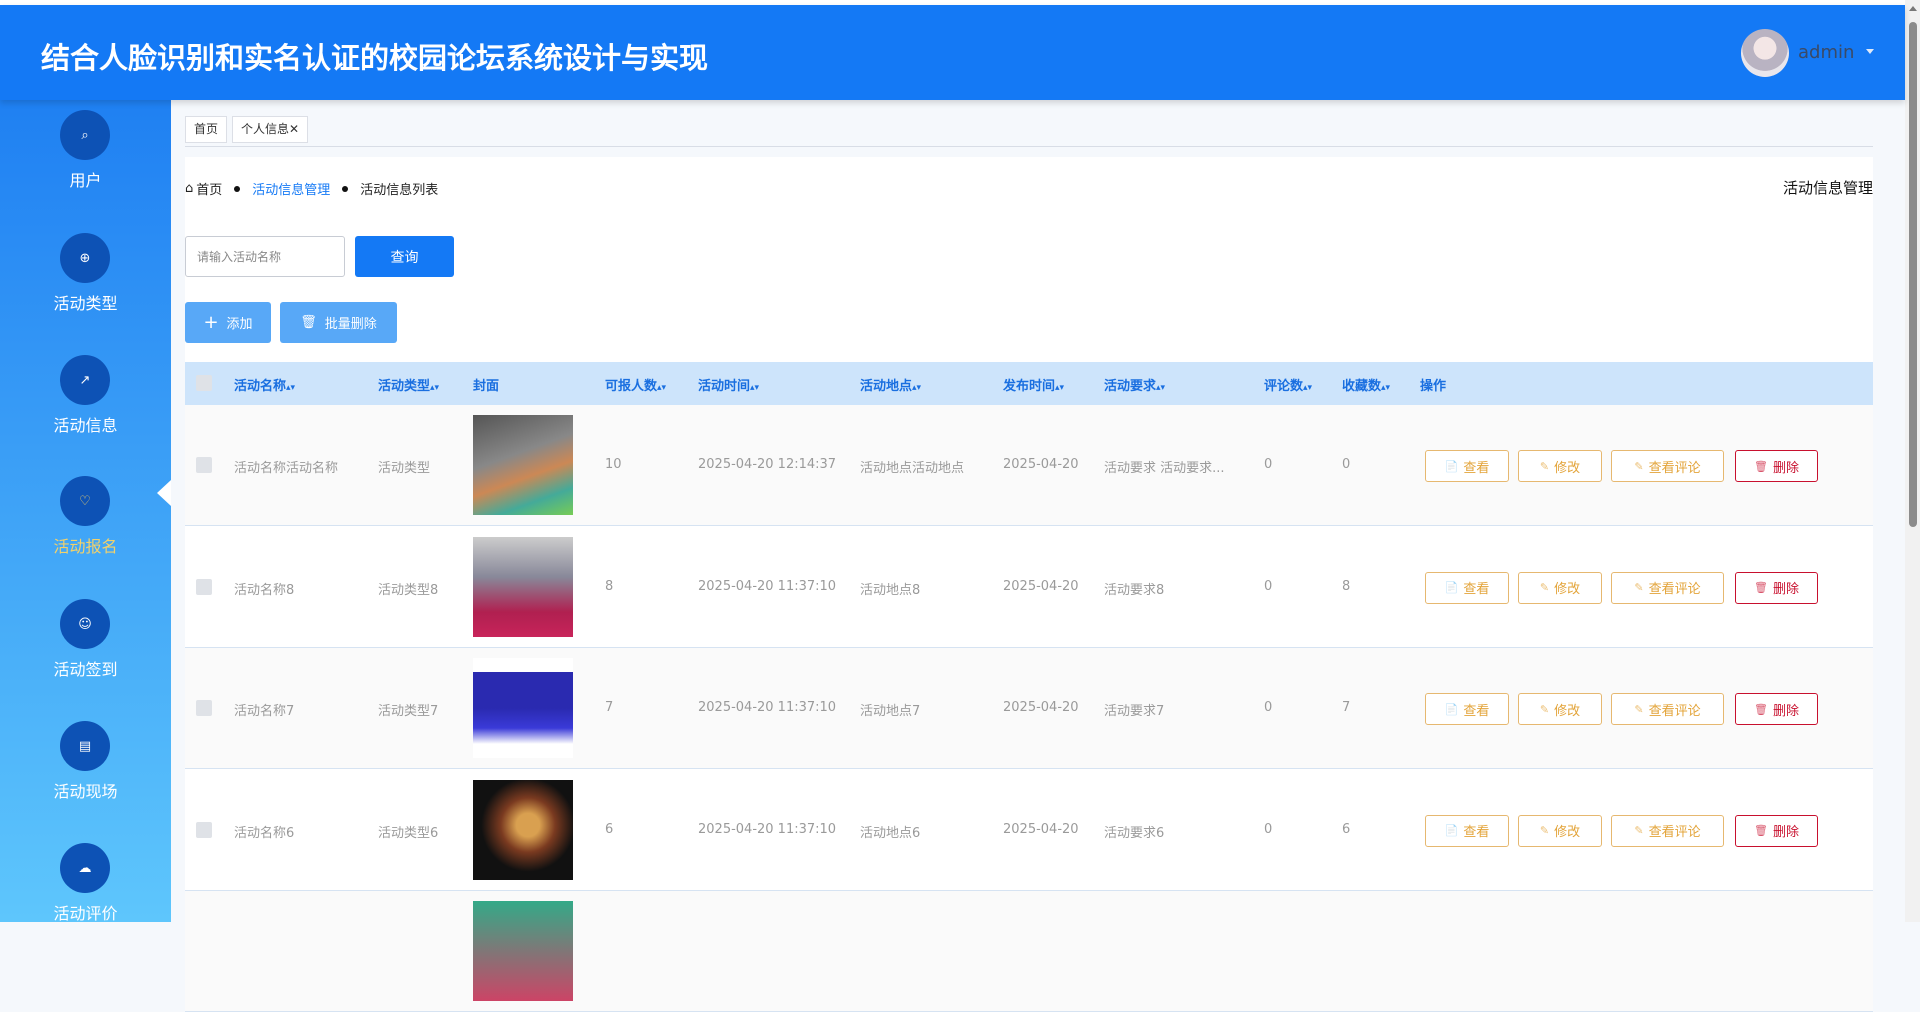  What do you see at coordinates (164, 493) in the screenshot?
I see `active-menu-pointer` at bounding box center [164, 493].